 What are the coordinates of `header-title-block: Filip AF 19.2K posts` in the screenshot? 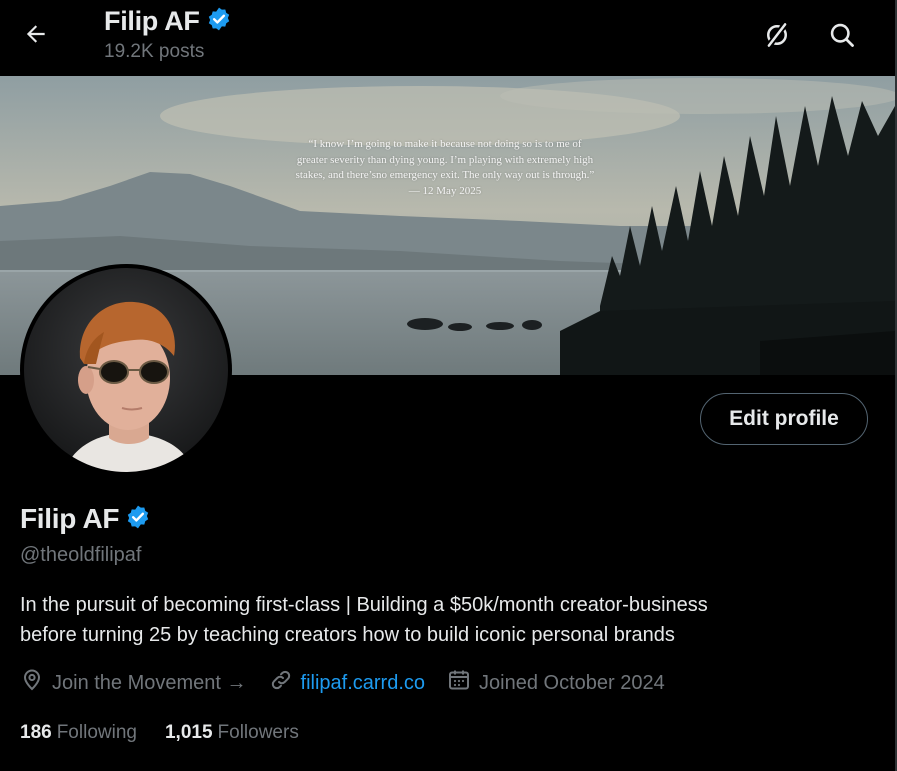 It's located at (168, 34).